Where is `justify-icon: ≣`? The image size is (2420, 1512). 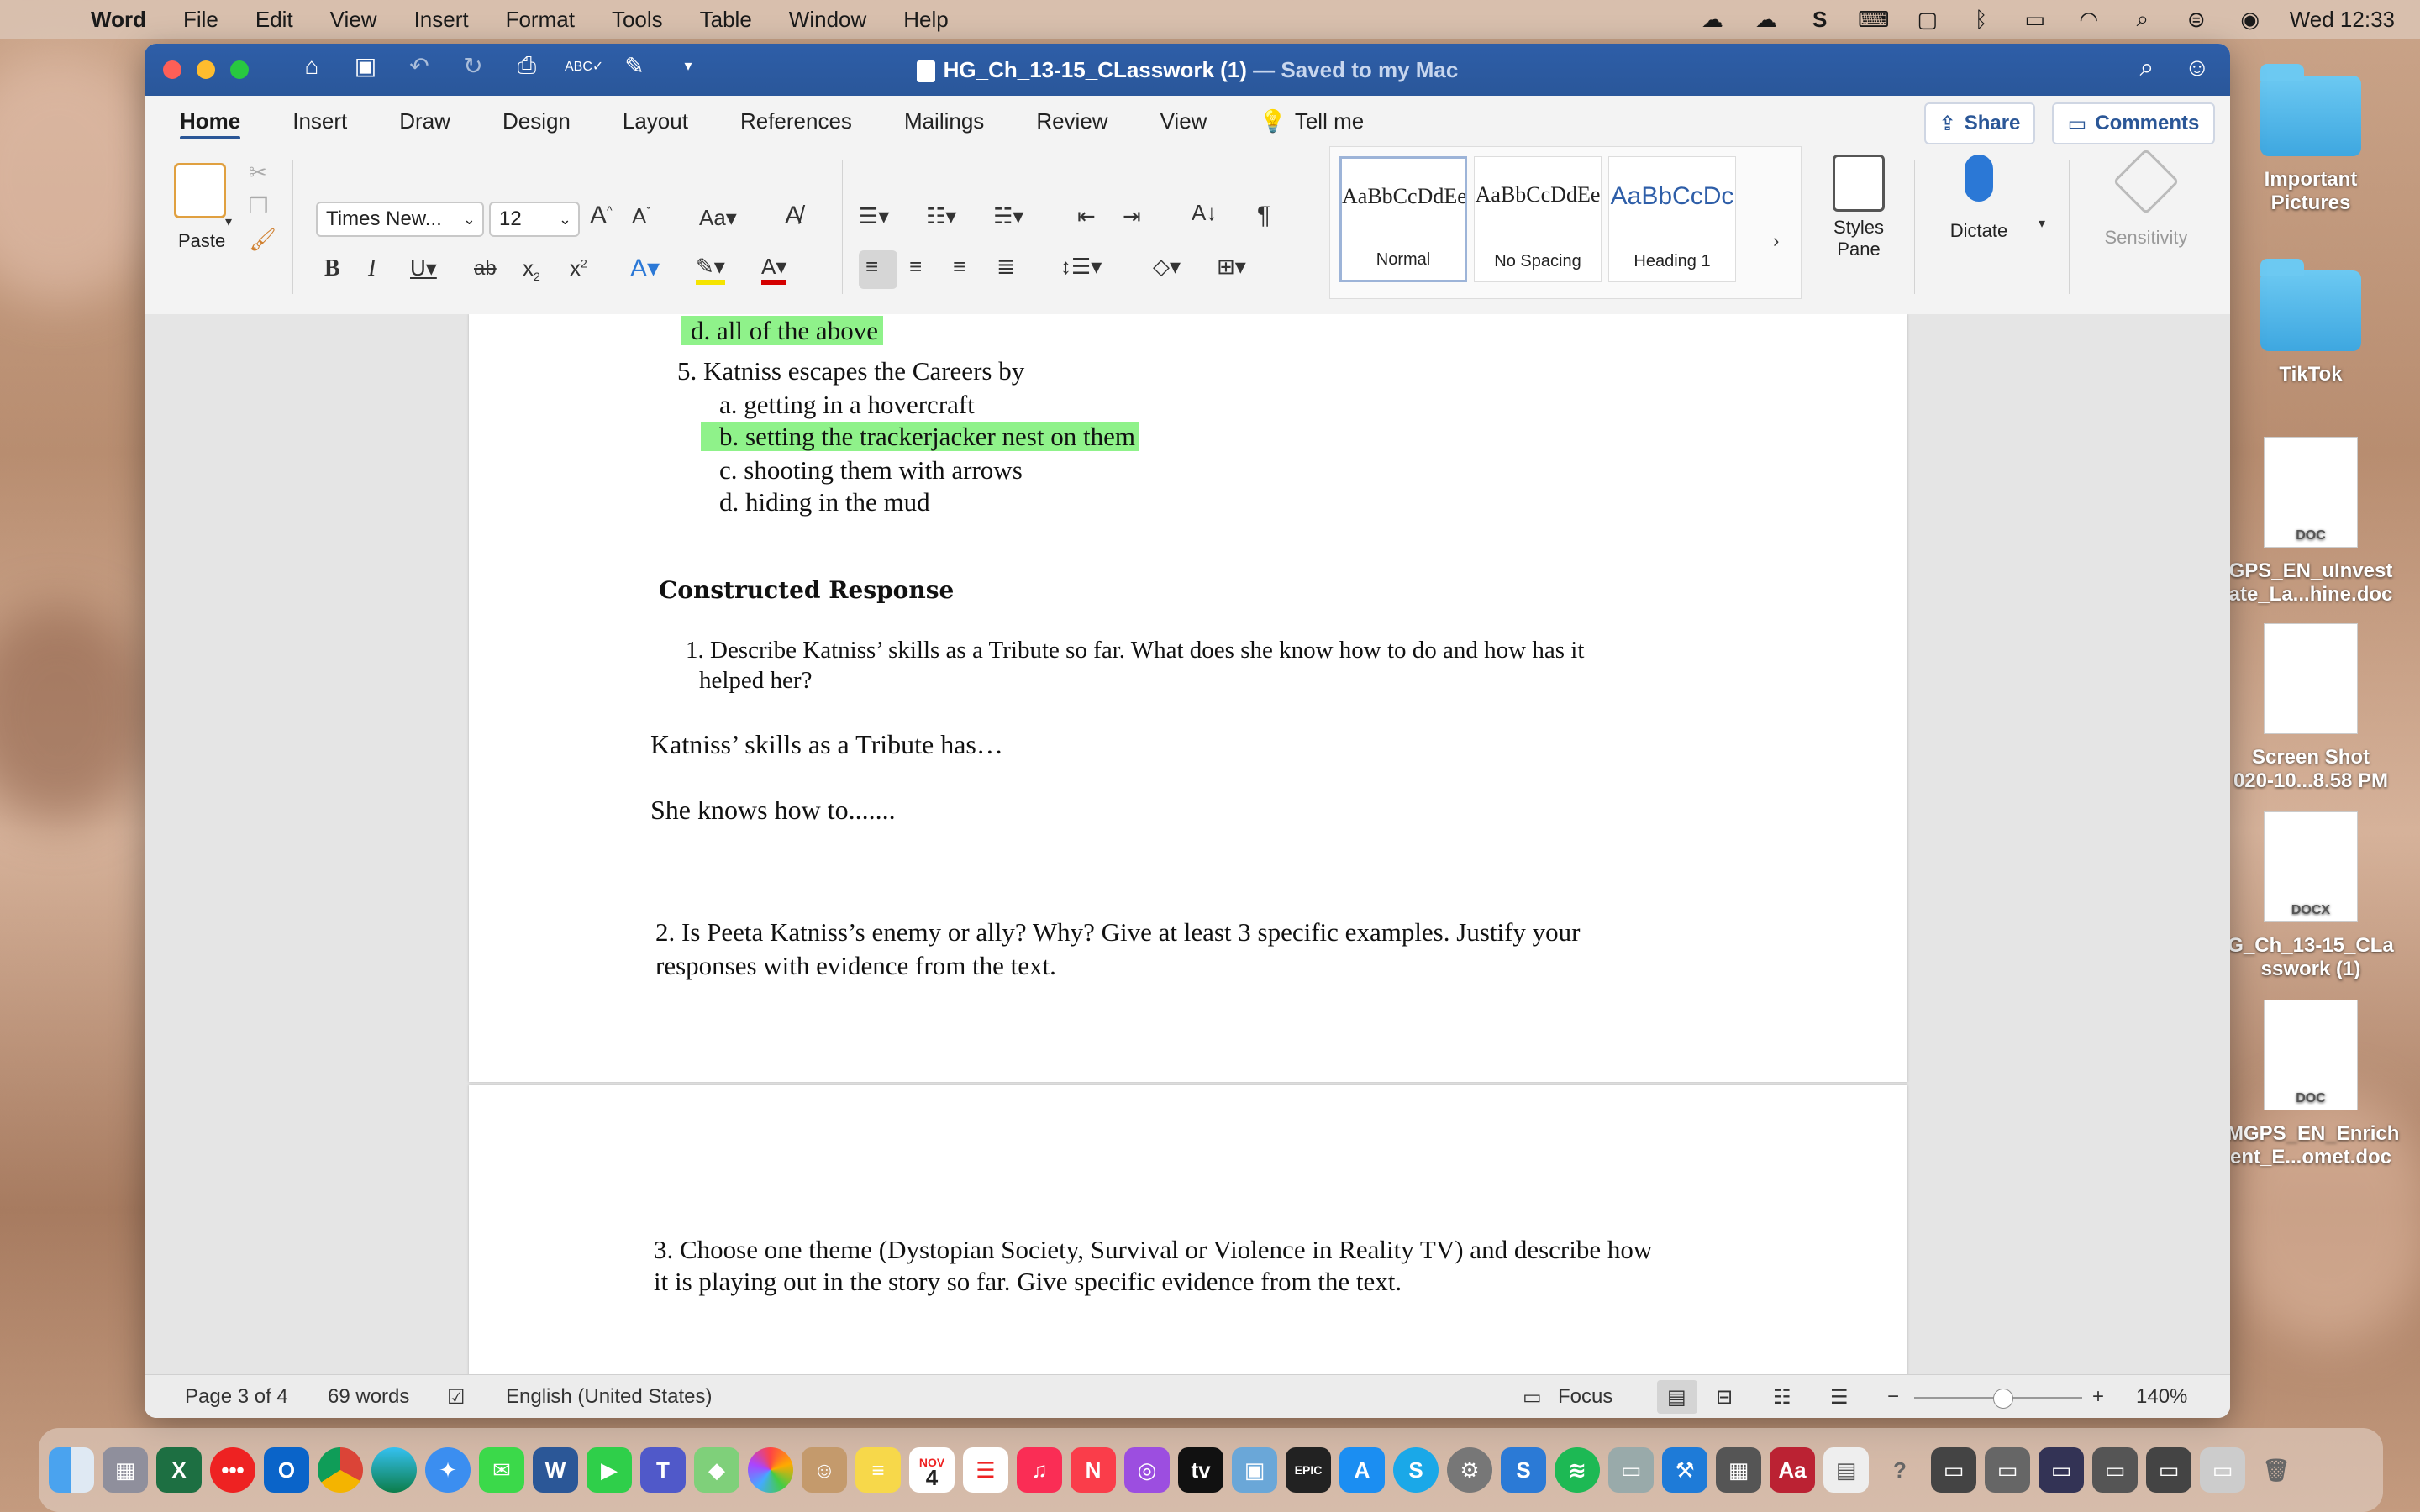 justify-icon: ≣ is located at coordinates (1006, 267).